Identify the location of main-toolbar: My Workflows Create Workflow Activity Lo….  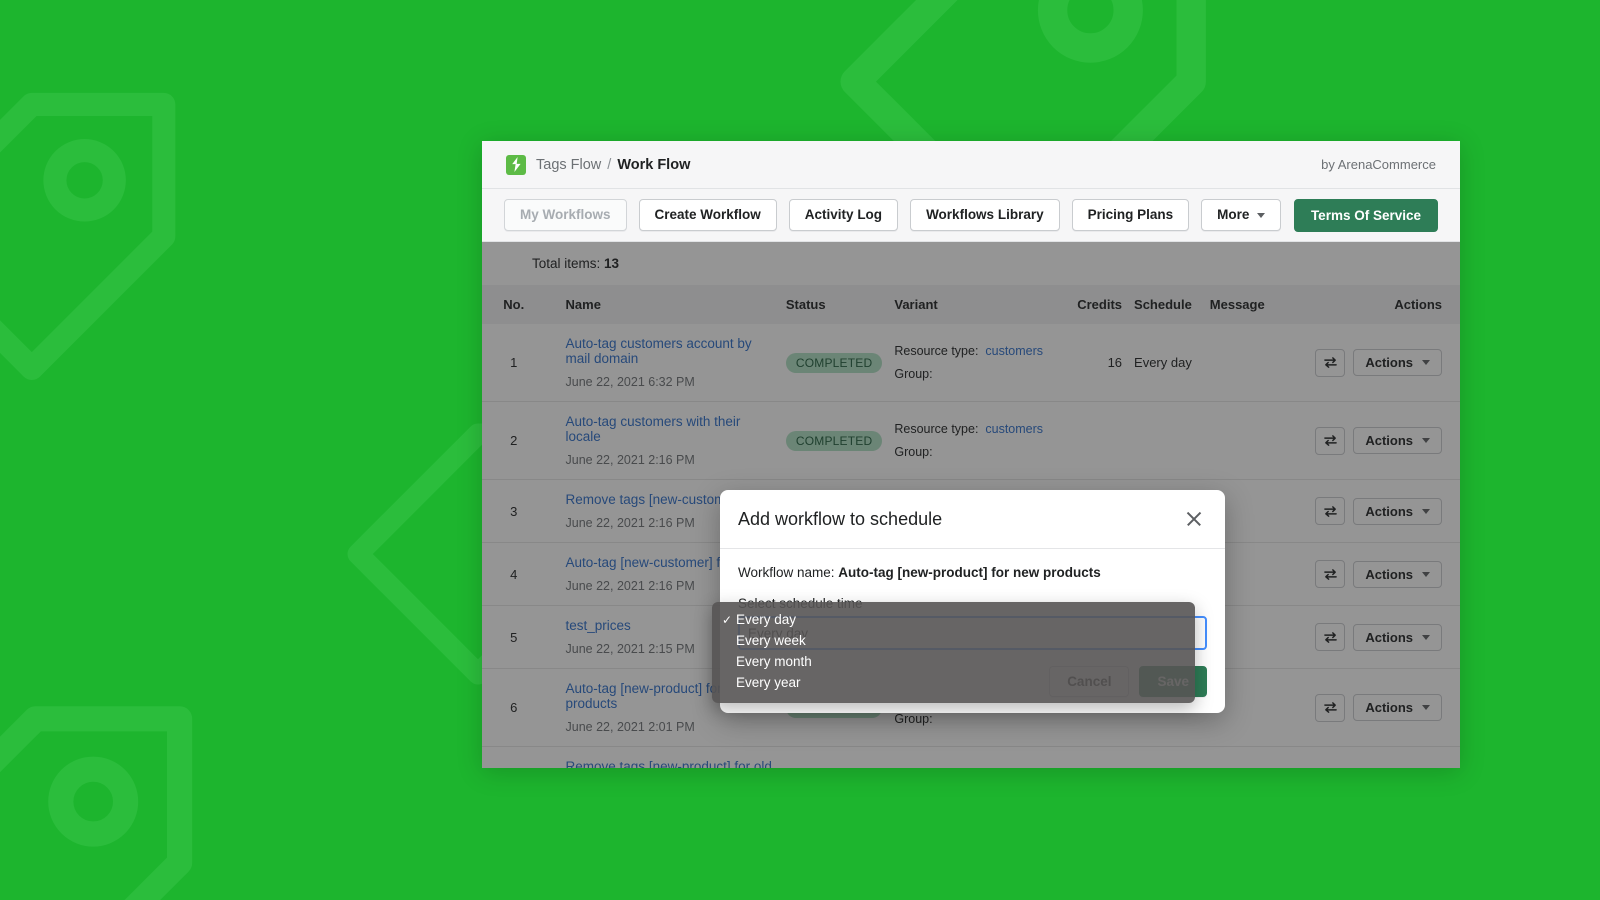
(971, 215).